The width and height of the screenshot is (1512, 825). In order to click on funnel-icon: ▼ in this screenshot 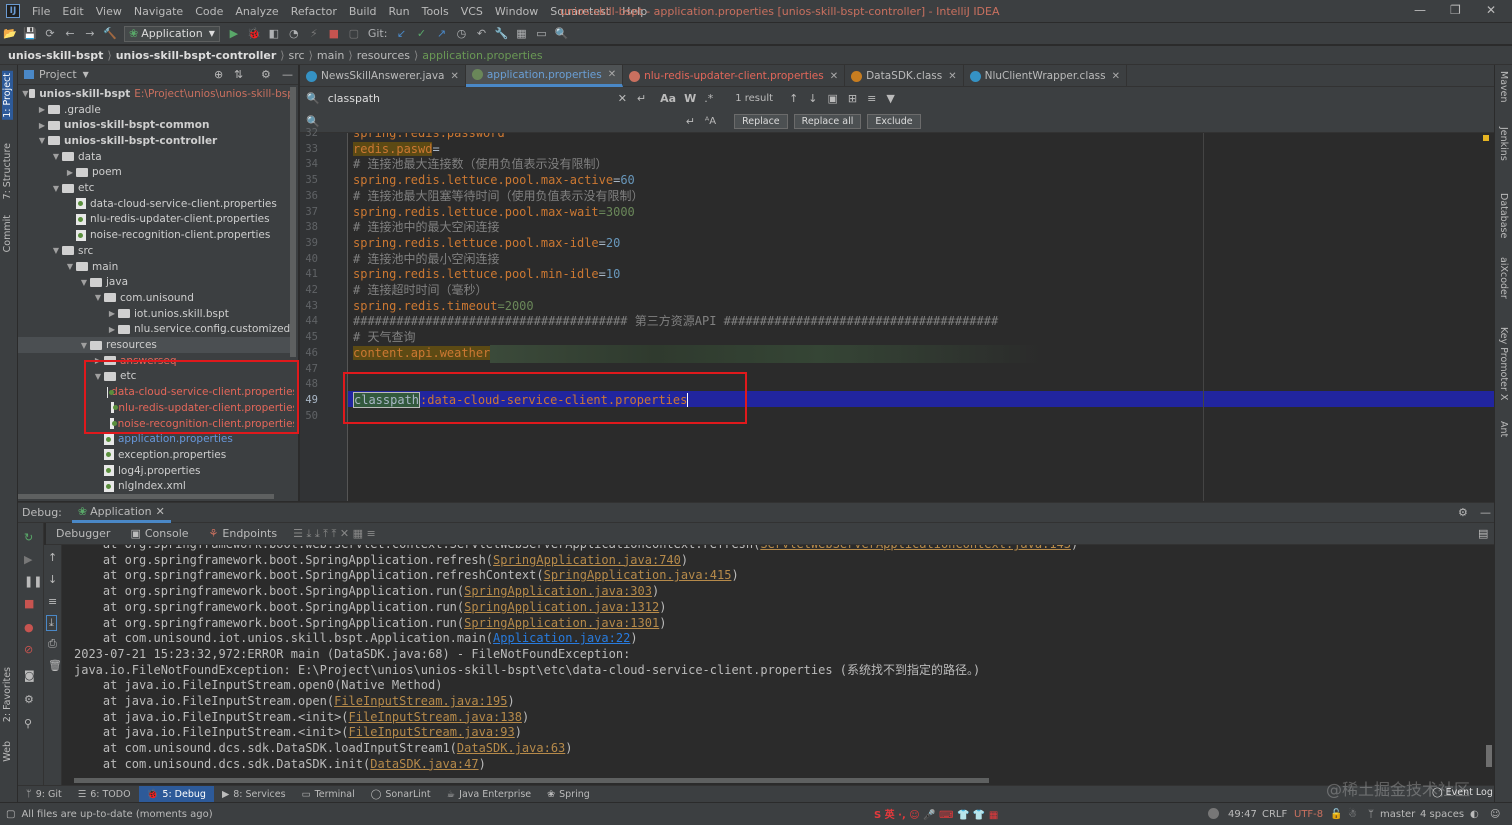, I will do `click(890, 98)`.